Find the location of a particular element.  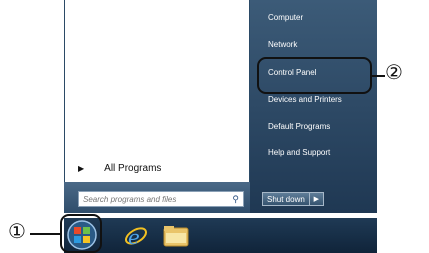

triangle-right-icon: ▶ is located at coordinates (81, 168).